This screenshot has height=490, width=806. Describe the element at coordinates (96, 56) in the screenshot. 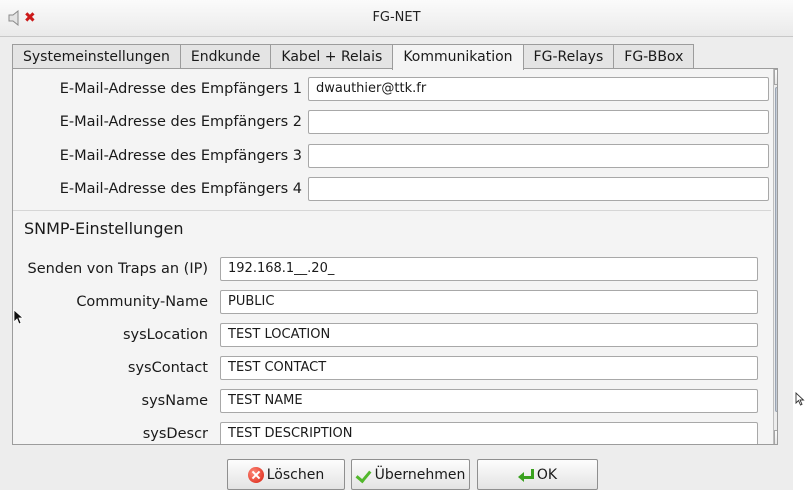

I see `tab-systemeinstellungen: Systemeinstellungen` at that location.